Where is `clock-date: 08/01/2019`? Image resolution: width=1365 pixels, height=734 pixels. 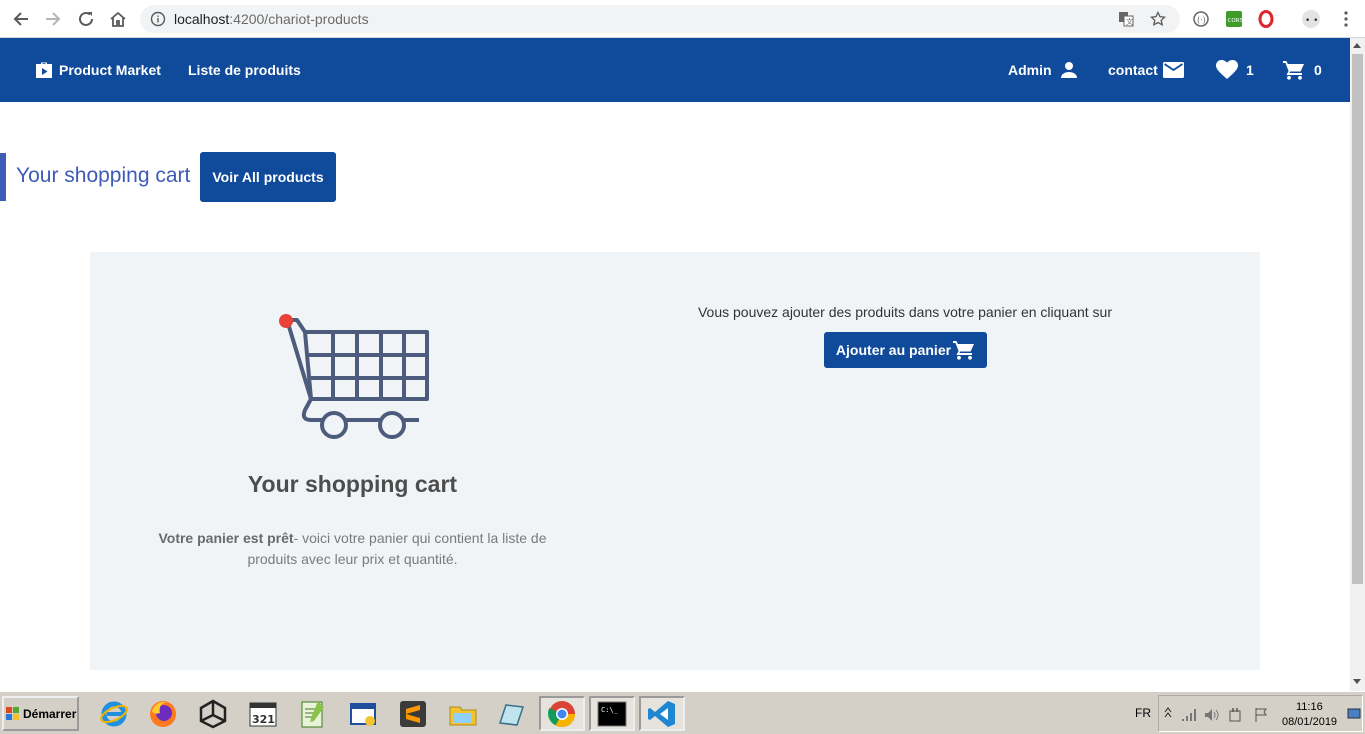
clock-date: 08/01/2019 is located at coordinates (1309, 722).